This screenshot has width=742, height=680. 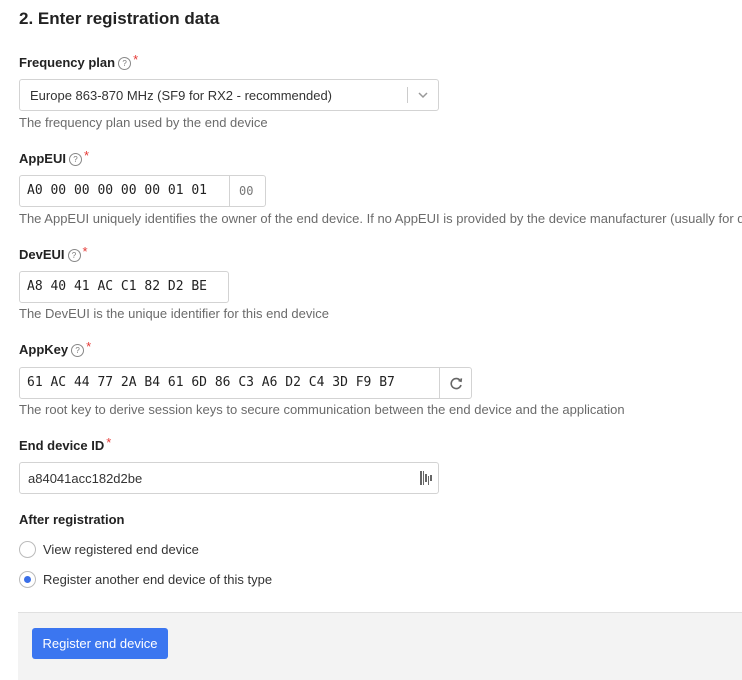 What do you see at coordinates (157, 579) in the screenshot?
I see `radio-register-another-label: Register another end device of this type` at bounding box center [157, 579].